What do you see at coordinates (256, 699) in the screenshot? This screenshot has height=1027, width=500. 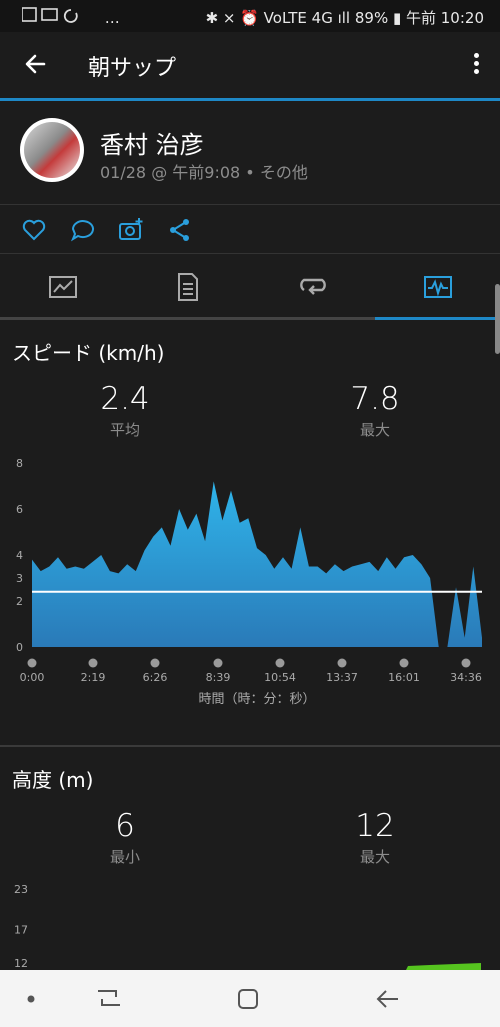 I see `x-axis-label: 時間（時：分：秒）` at bounding box center [256, 699].